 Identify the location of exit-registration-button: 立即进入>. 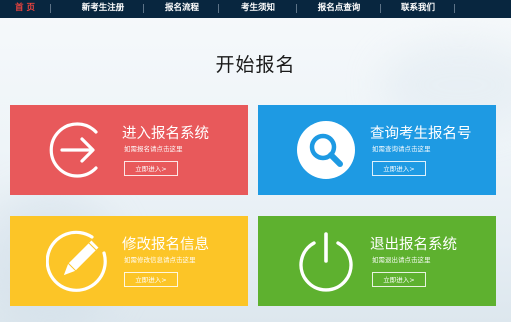
(399, 279).